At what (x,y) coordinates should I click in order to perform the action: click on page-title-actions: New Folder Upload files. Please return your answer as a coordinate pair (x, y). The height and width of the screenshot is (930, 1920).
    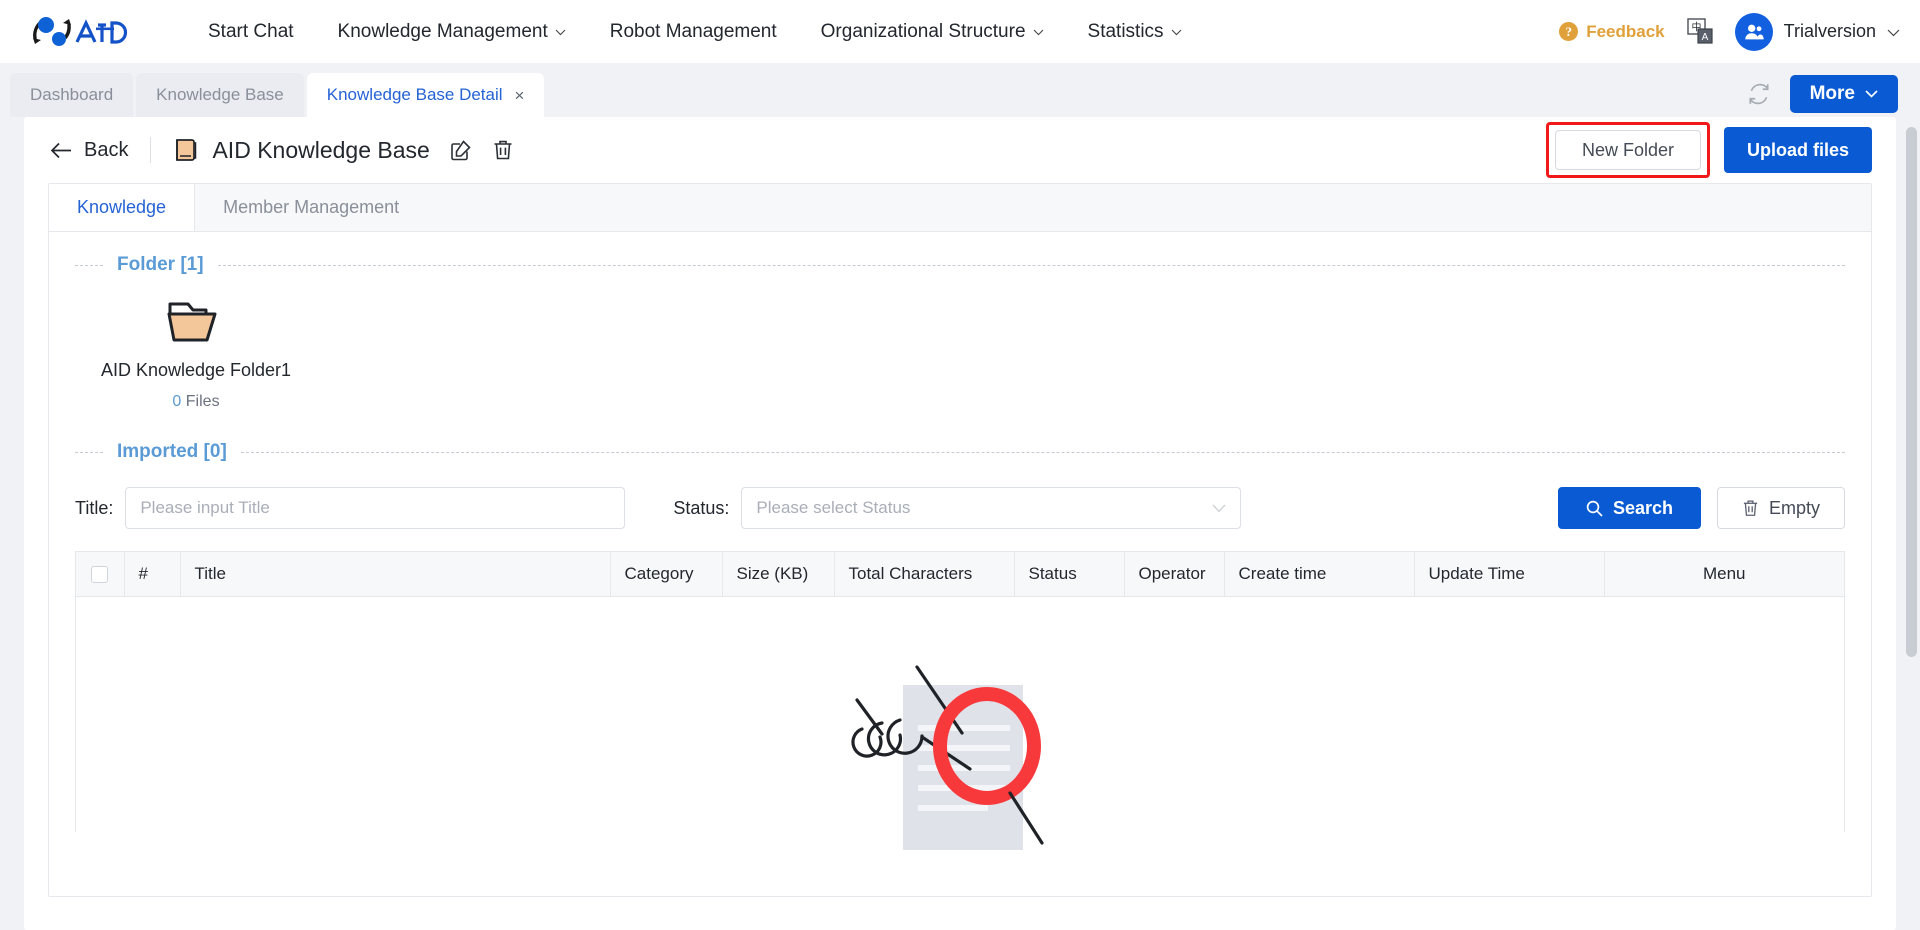
    Looking at the image, I should click on (1708, 150).